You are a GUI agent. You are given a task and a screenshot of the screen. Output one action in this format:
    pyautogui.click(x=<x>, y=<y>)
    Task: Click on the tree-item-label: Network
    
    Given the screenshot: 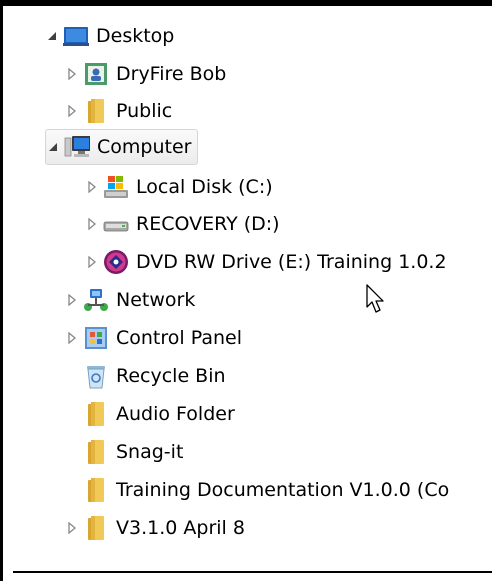 What is the action you would take?
    pyautogui.click(x=156, y=300)
    